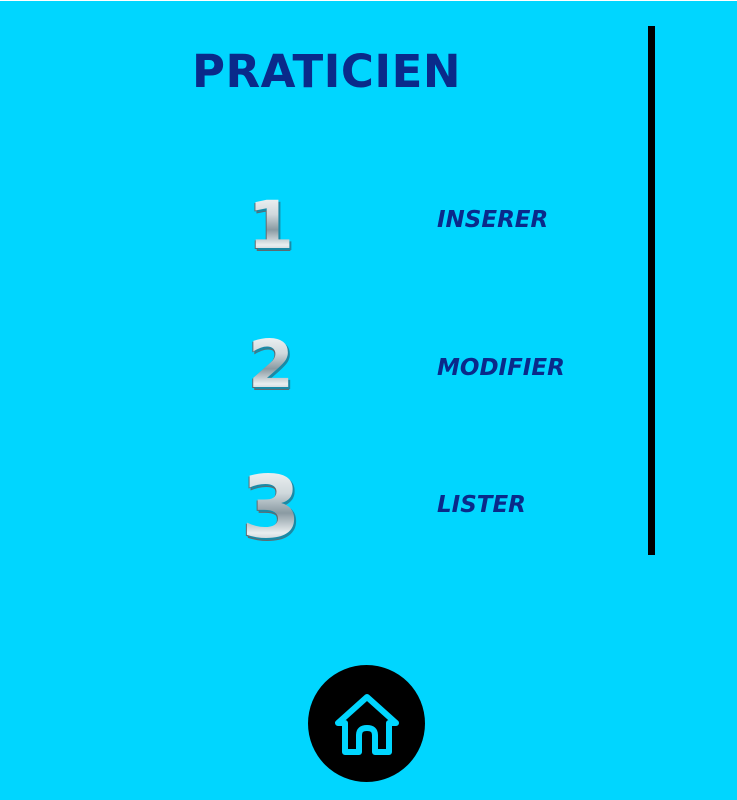 Image resolution: width=737 pixels, height=800 pixels. What do you see at coordinates (492, 220) in the screenshot?
I see `menu-item-inserer: INSERER` at bounding box center [492, 220].